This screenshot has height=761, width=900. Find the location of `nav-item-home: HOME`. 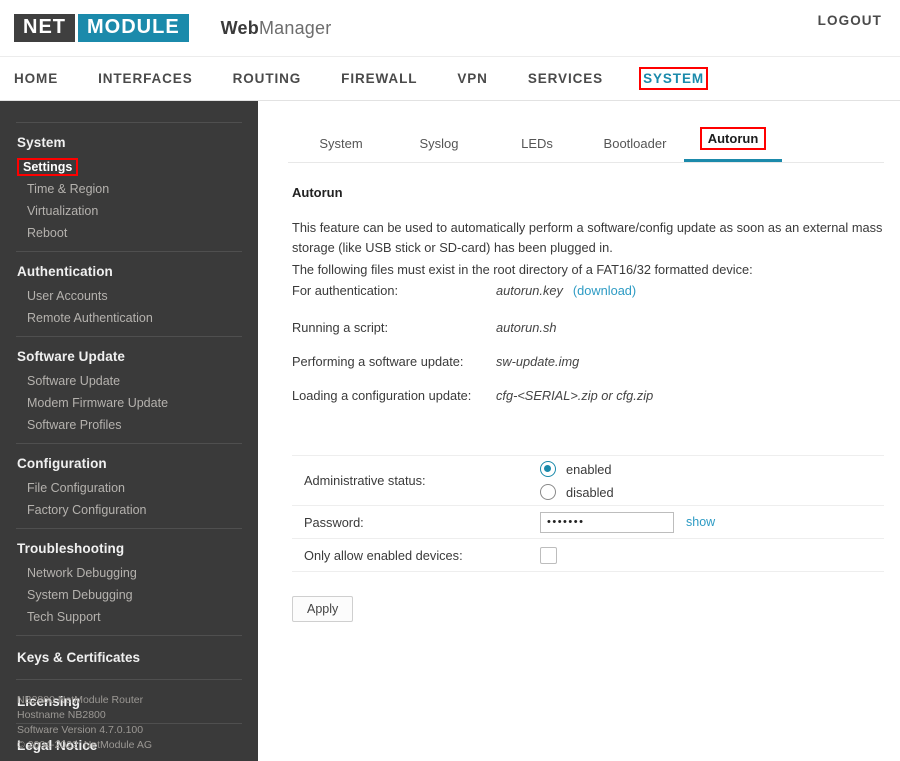

nav-item-home: HOME is located at coordinates (36, 78).